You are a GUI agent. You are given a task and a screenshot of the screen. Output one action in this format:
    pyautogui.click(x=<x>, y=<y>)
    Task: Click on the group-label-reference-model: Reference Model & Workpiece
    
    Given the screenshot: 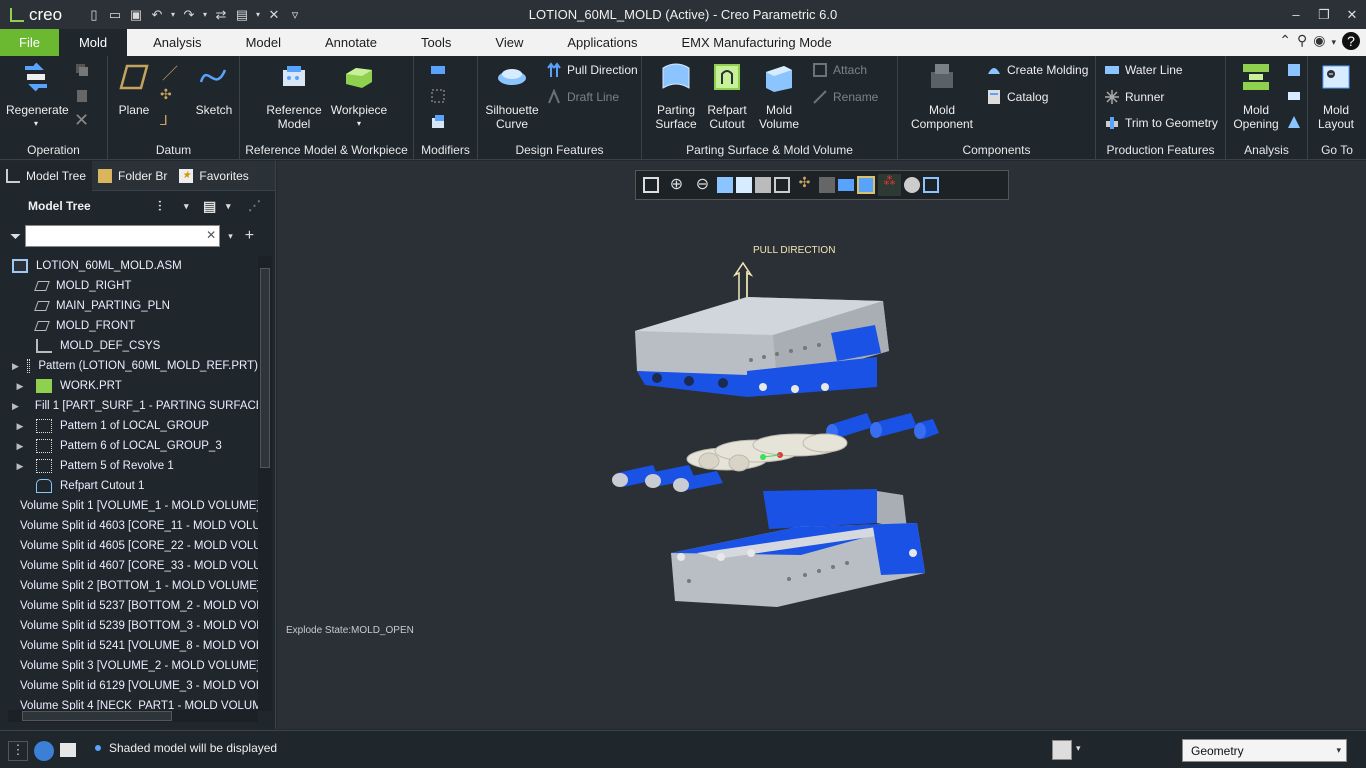 What is the action you would take?
    pyautogui.click(x=326, y=150)
    